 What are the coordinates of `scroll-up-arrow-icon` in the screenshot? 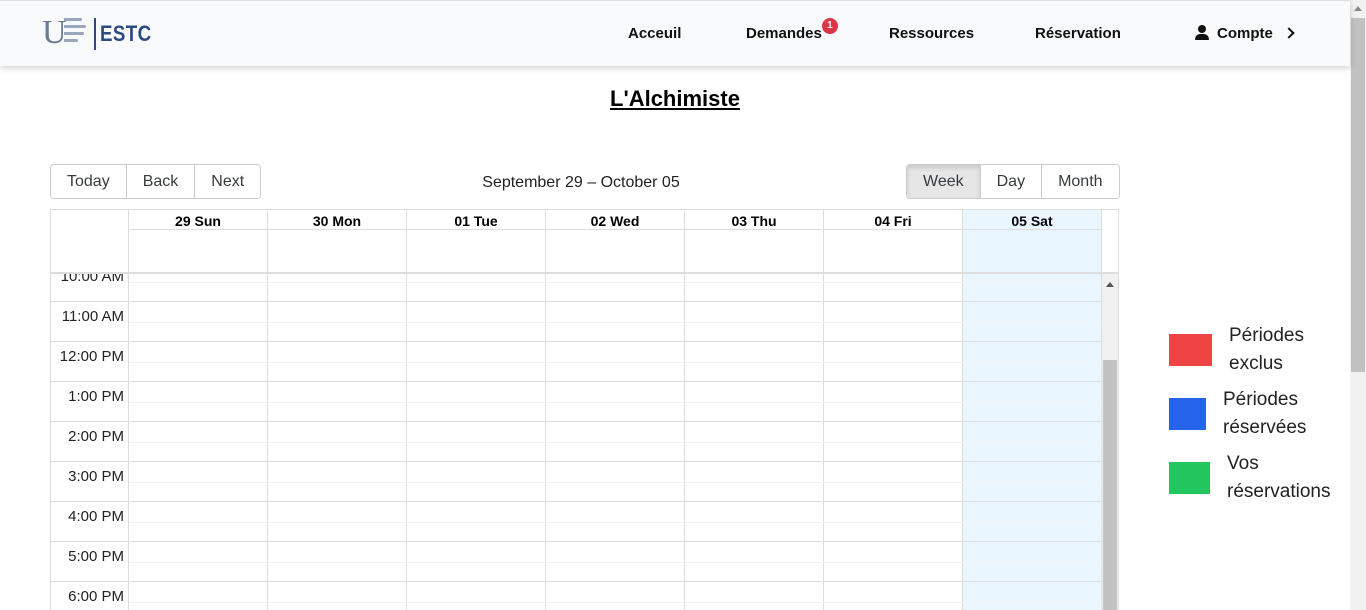 It's located at (1110, 284).